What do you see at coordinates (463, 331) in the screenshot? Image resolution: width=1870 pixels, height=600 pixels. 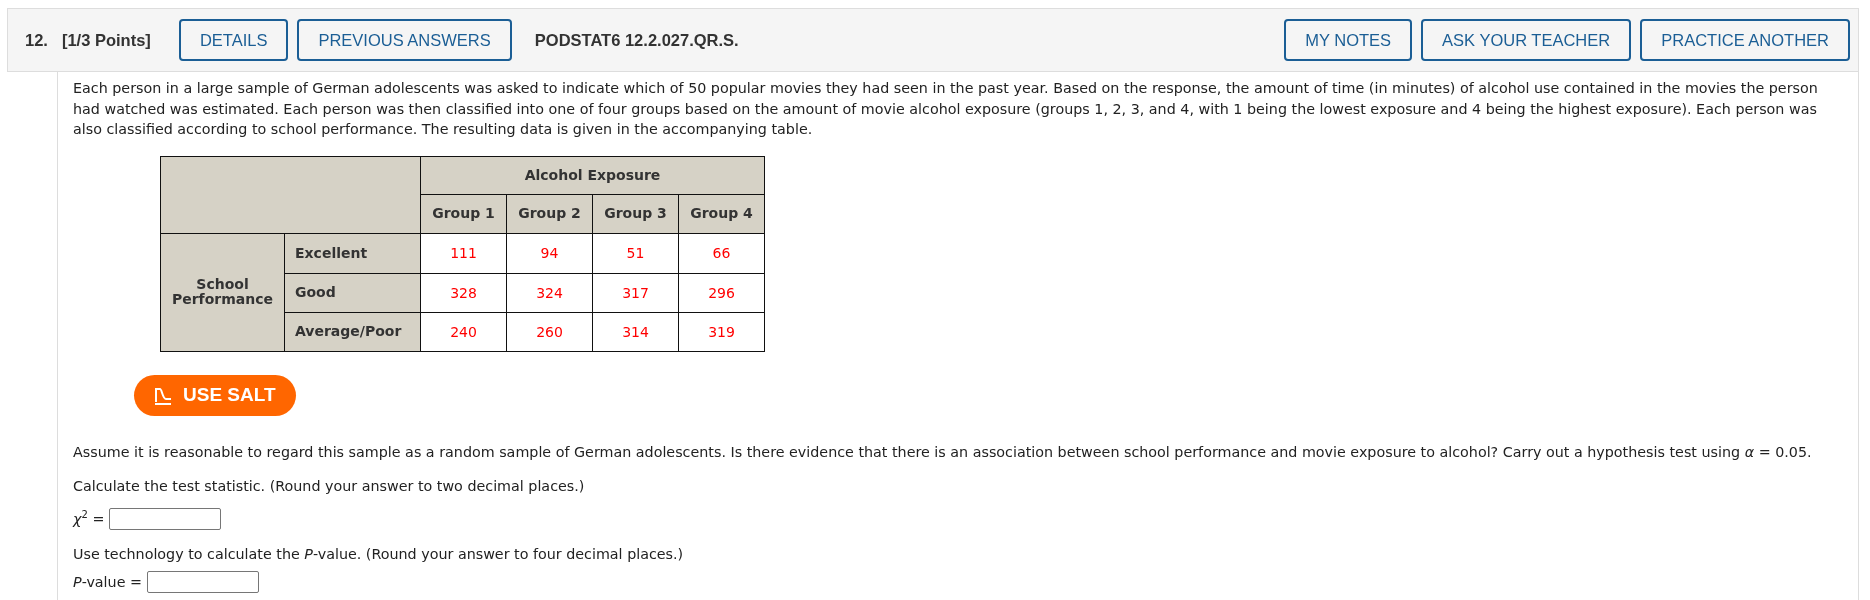 I see `table-cell: 240` at bounding box center [463, 331].